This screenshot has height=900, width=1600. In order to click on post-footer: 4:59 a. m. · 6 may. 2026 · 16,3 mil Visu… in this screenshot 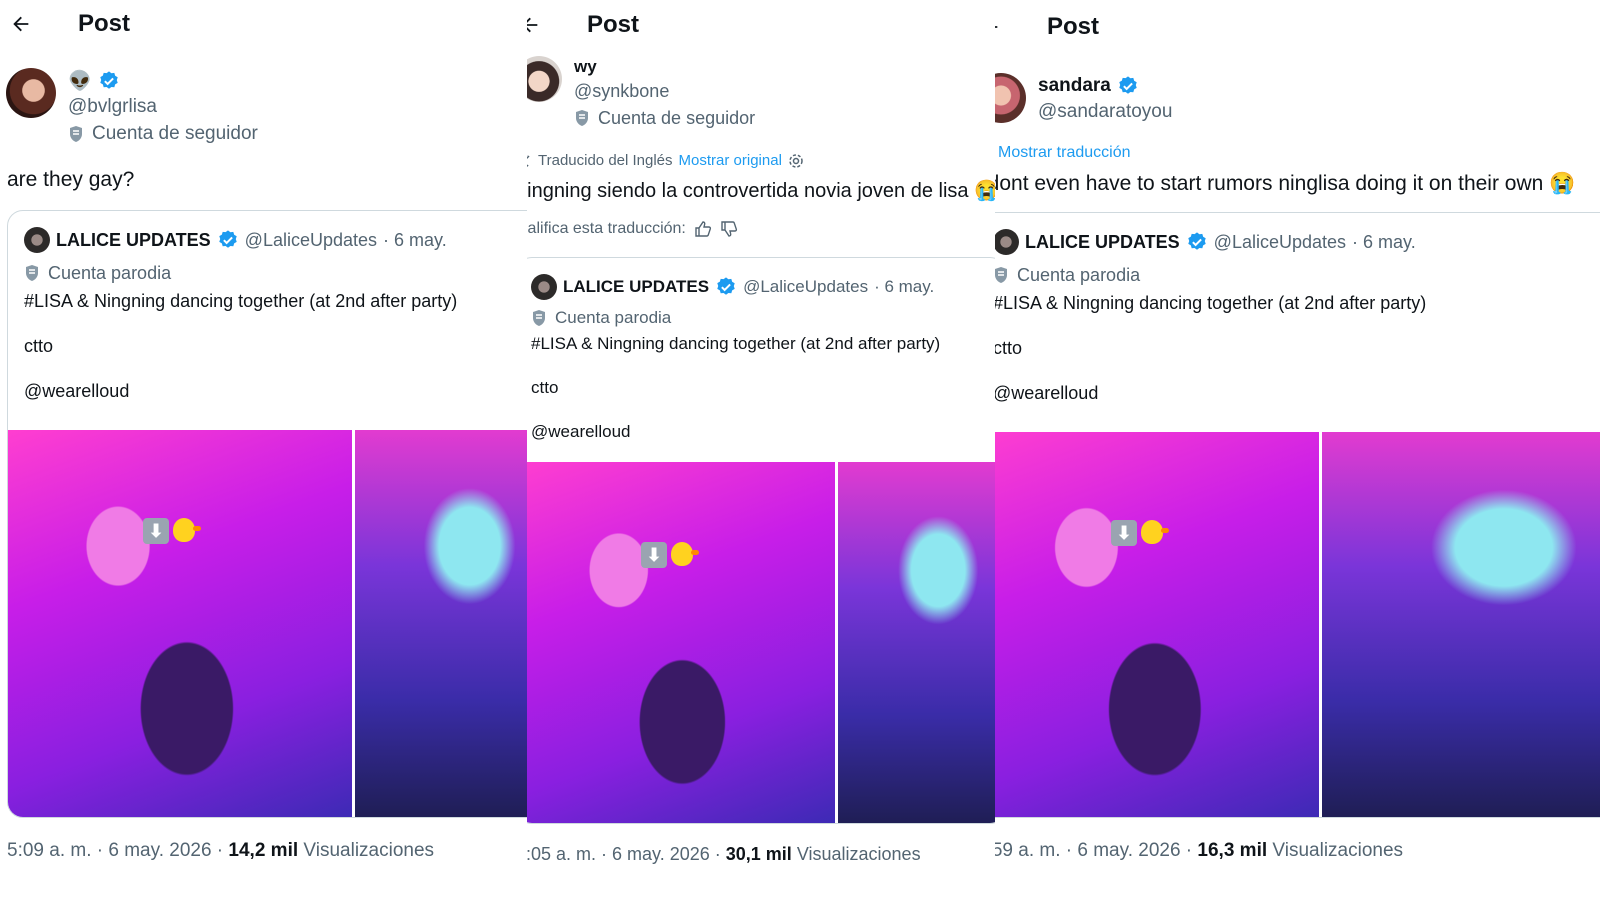, I will do `click(1199, 851)`.